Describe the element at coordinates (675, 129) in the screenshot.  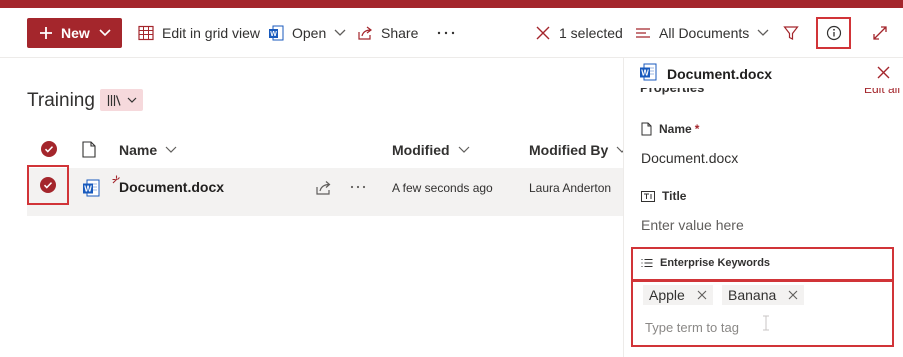
I see `name-field-label-text: Name` at that location.